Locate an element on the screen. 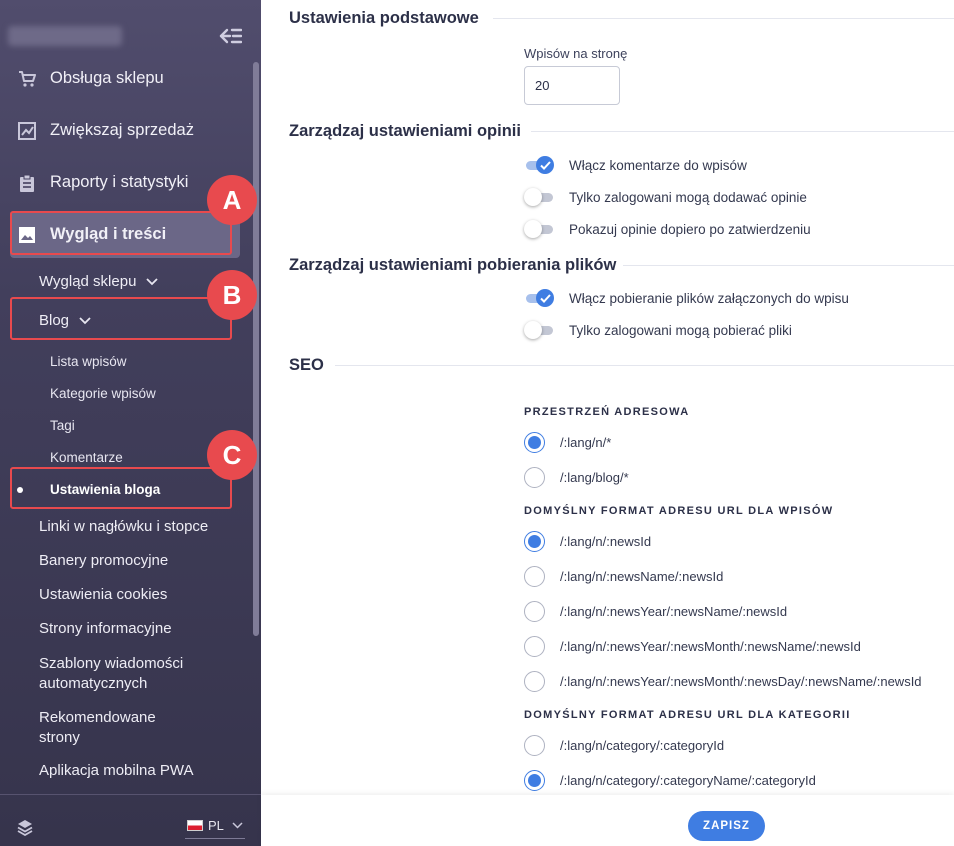 This screenshot has height=846, width=954. sidebar-subitem-linki: Linki w nagłówku i stopce is located at coordinates (123, 526).